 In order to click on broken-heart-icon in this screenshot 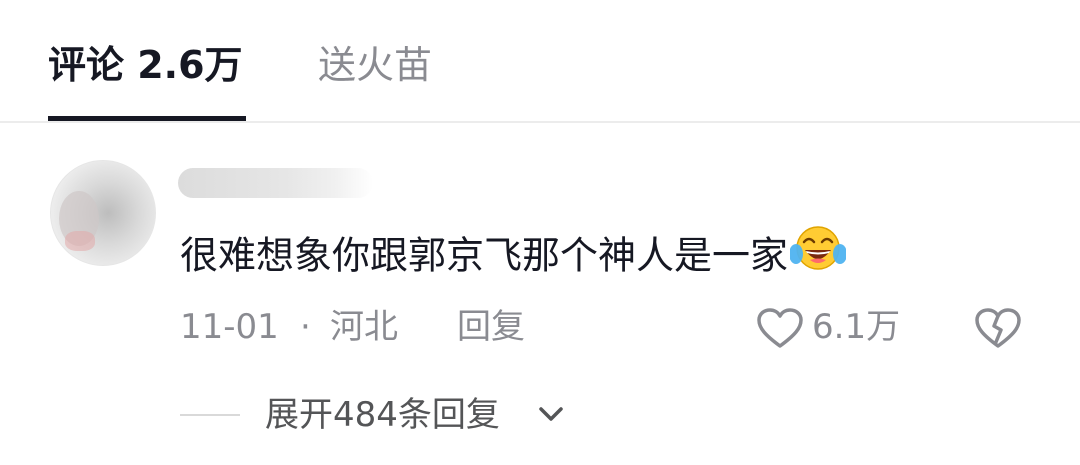, I will do `click(998, 328)`.